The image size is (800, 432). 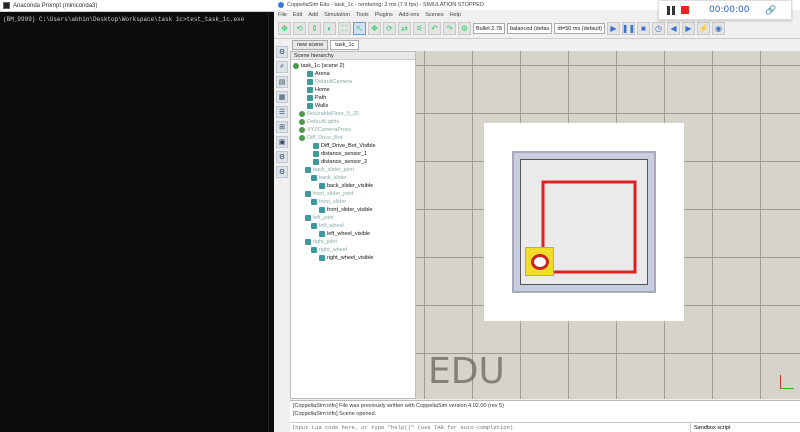 I want to click on hierarchy-item: DefaultCamera, so click(x=329, y=82).